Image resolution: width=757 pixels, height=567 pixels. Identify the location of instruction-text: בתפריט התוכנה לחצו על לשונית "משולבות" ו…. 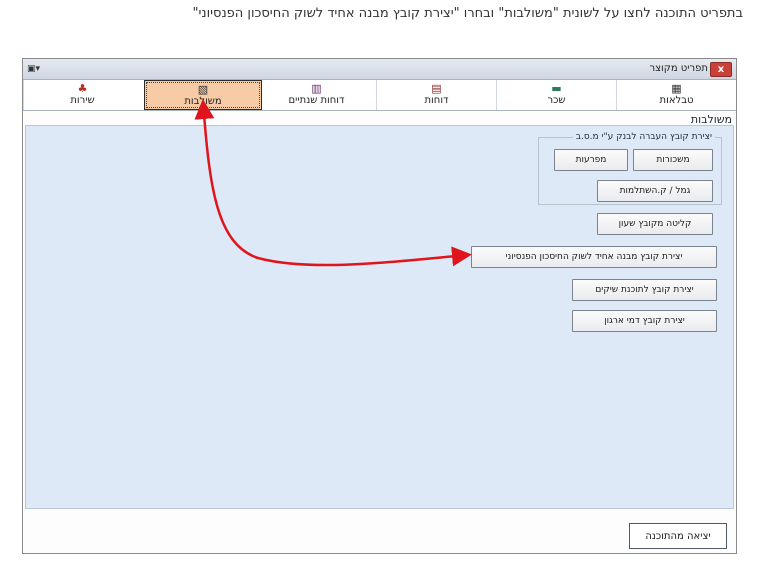
(467, 13).